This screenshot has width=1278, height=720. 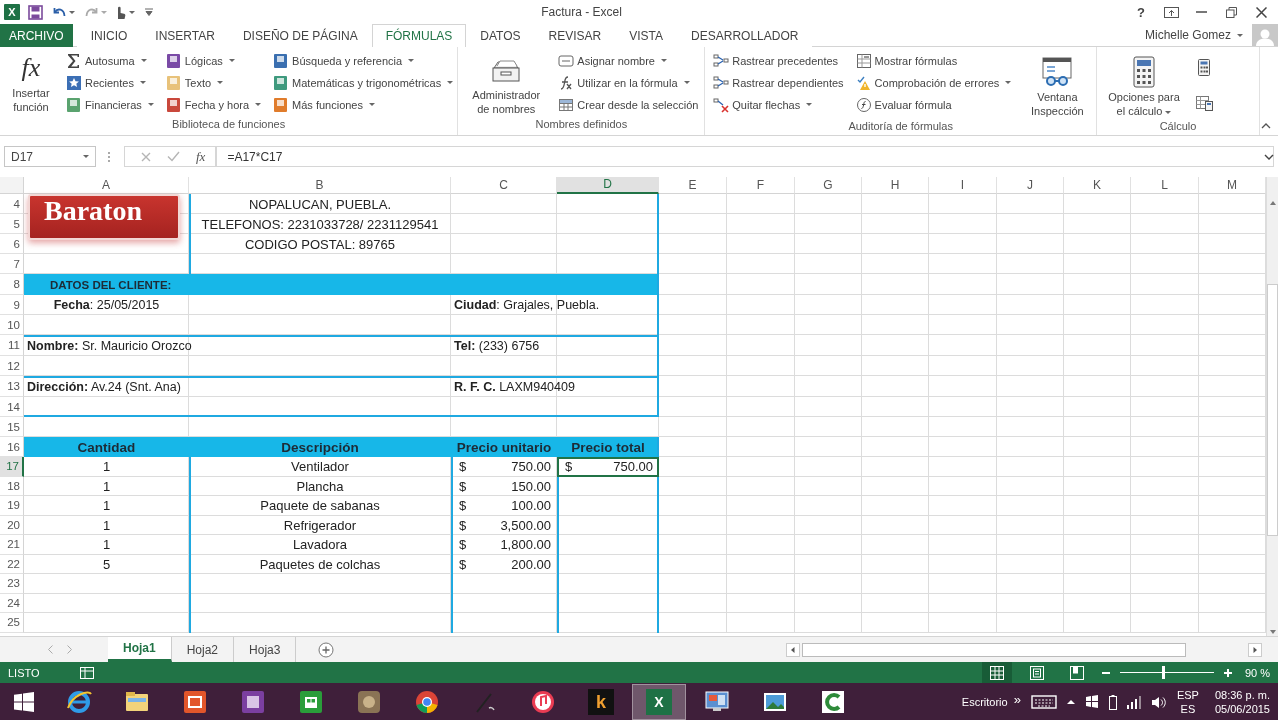 I want to click on row-header: 21, so click(x=12, y=545).